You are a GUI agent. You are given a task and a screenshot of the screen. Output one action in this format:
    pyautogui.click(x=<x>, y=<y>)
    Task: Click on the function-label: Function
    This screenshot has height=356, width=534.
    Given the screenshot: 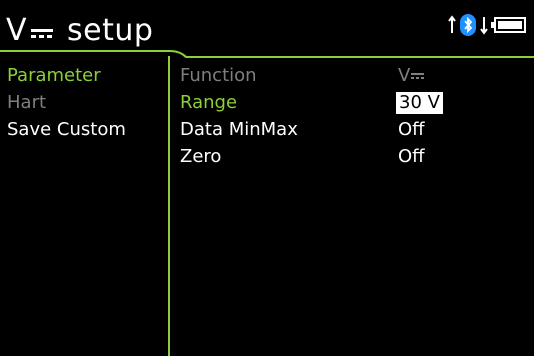 What is the action you would take?
    pyautogui.click(x=218, y=75)
    